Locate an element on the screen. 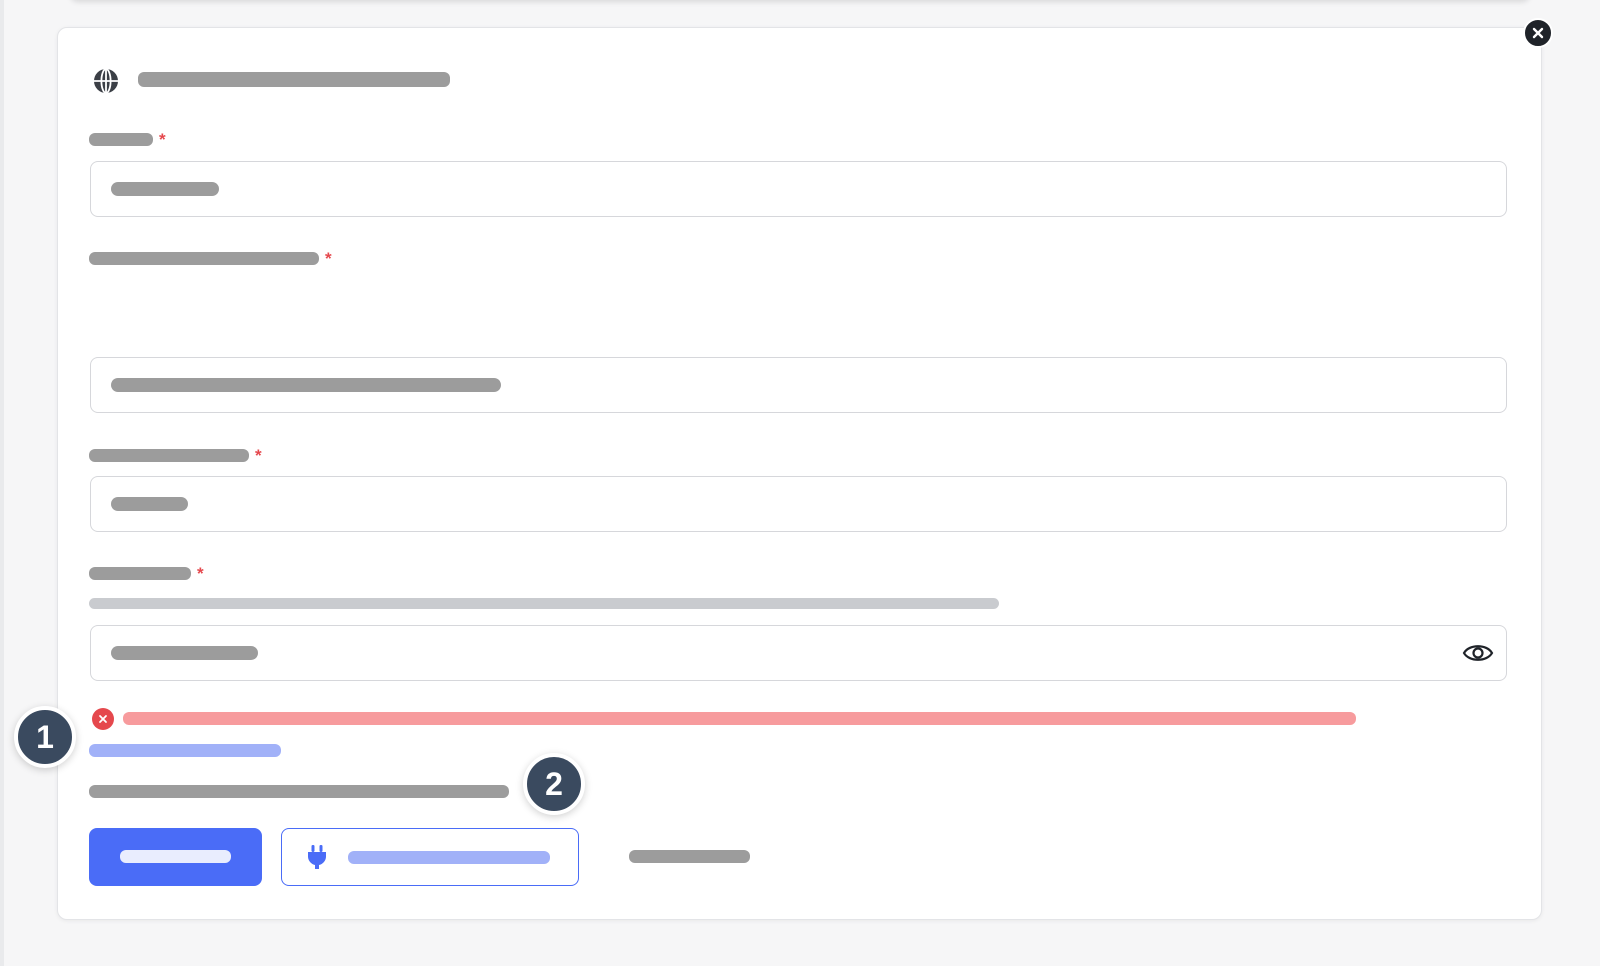  field-3-value is located at coordinates (149, 504).